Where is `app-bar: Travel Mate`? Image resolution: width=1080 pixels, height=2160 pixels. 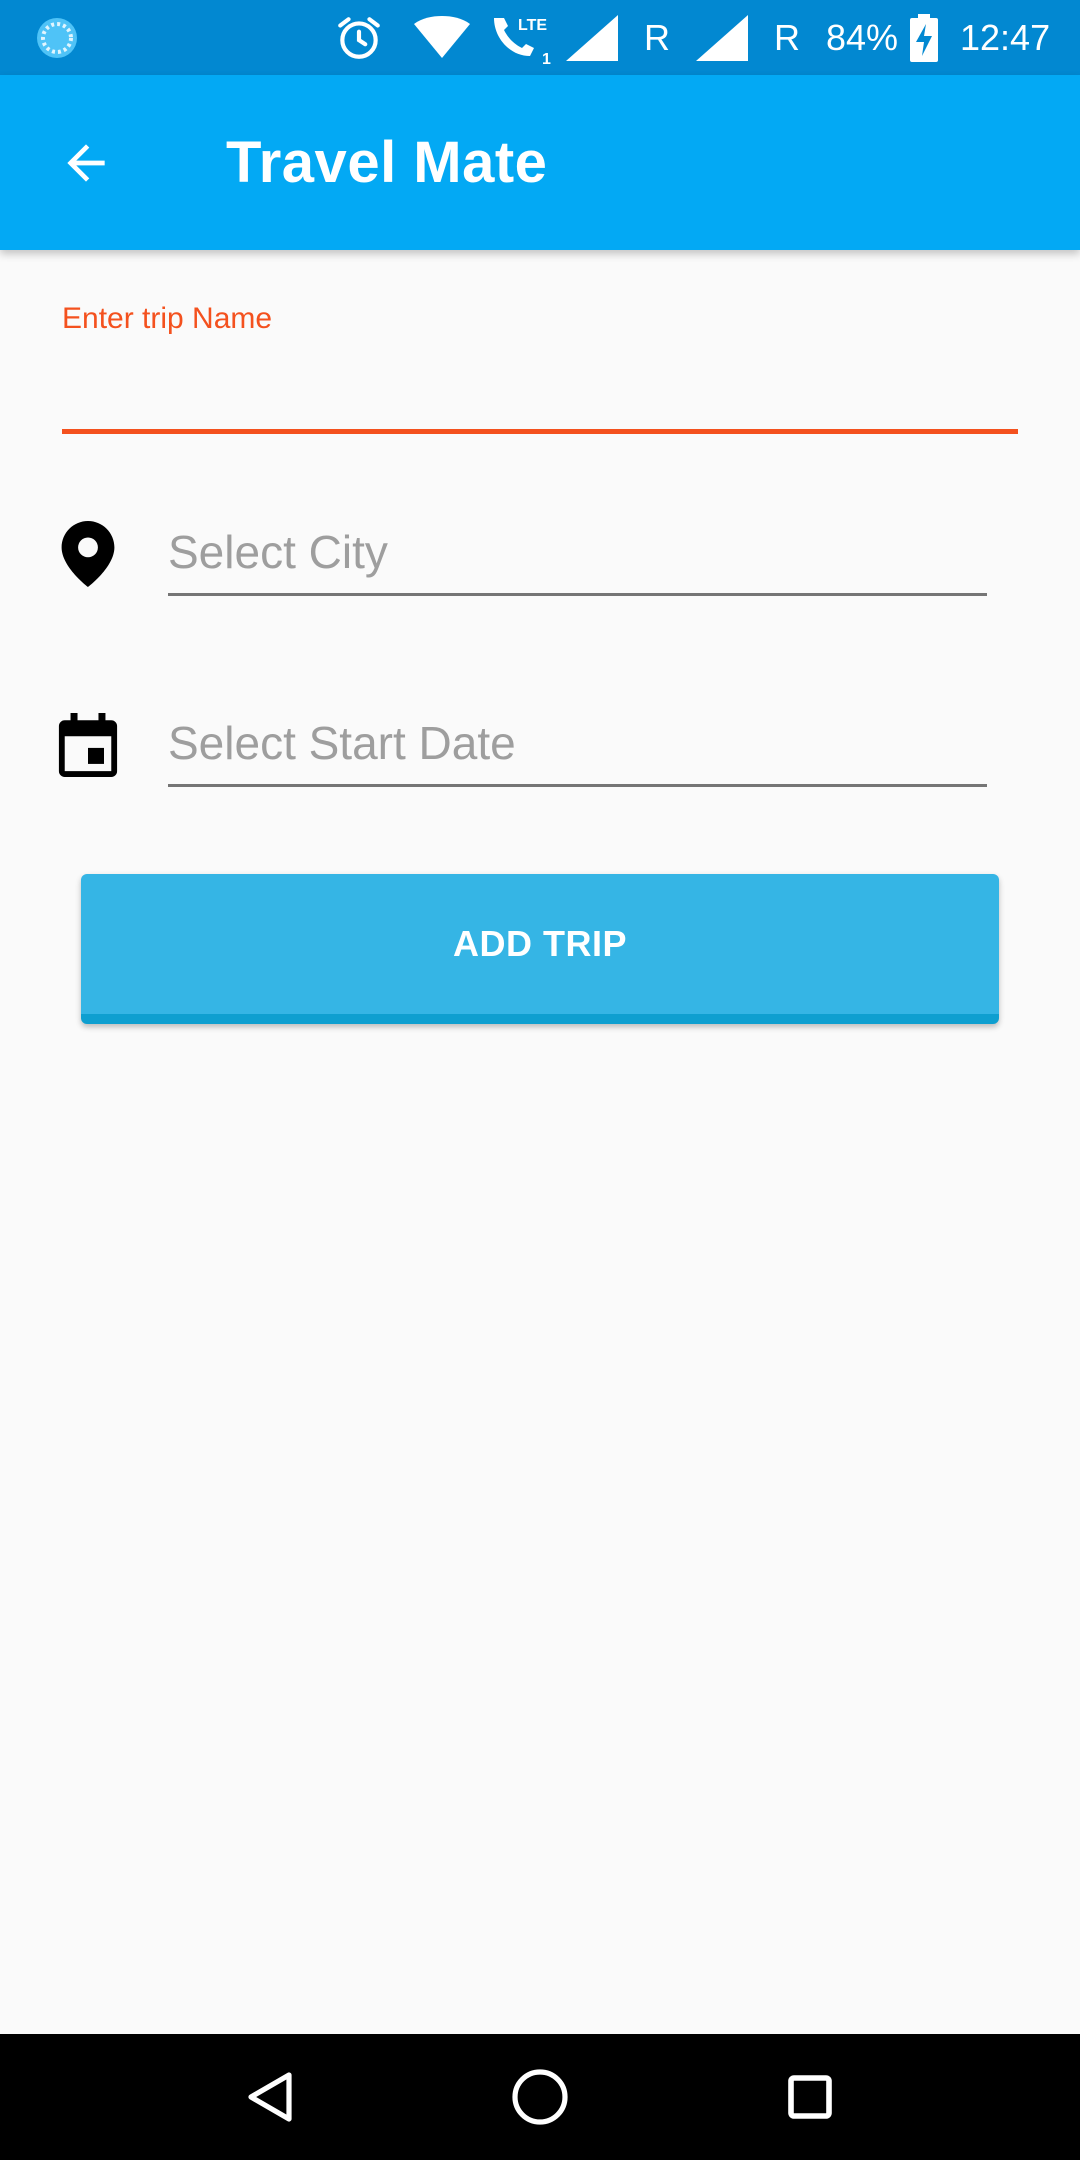
app-bar: Travel Mate is located at coordinates (540, 162).